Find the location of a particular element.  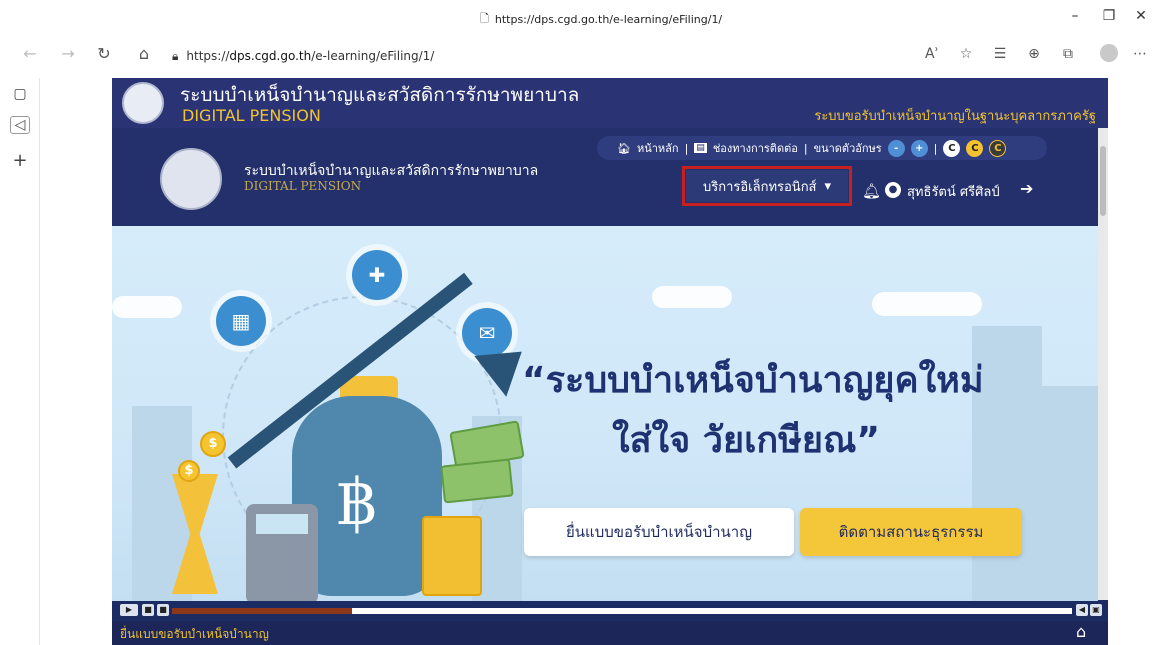

media-progress-fill is located at coordinates (262, 611).